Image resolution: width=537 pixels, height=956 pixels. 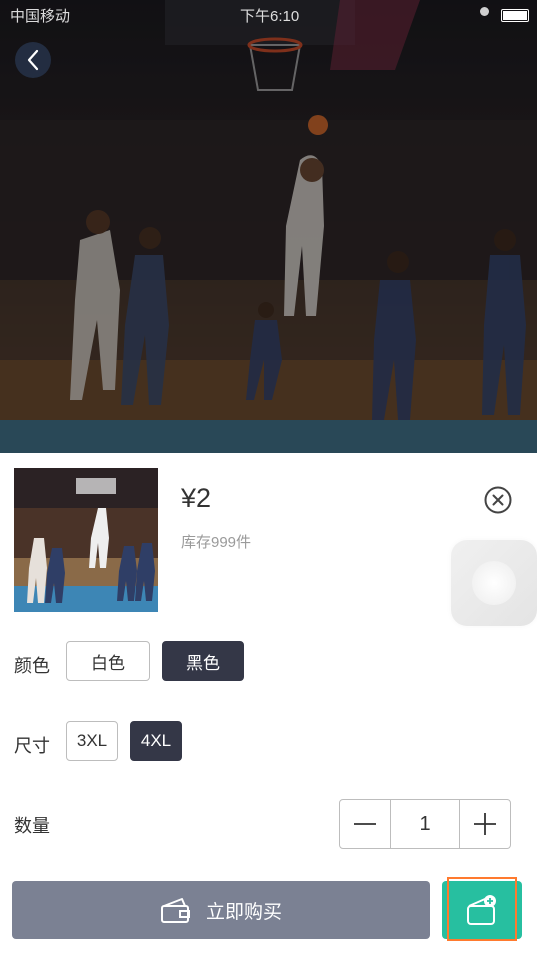 What do you see at coordinates (156, 741) in the screenshot?
I see `size-option-4xl: 4XL` at bounding box center [156, 741].